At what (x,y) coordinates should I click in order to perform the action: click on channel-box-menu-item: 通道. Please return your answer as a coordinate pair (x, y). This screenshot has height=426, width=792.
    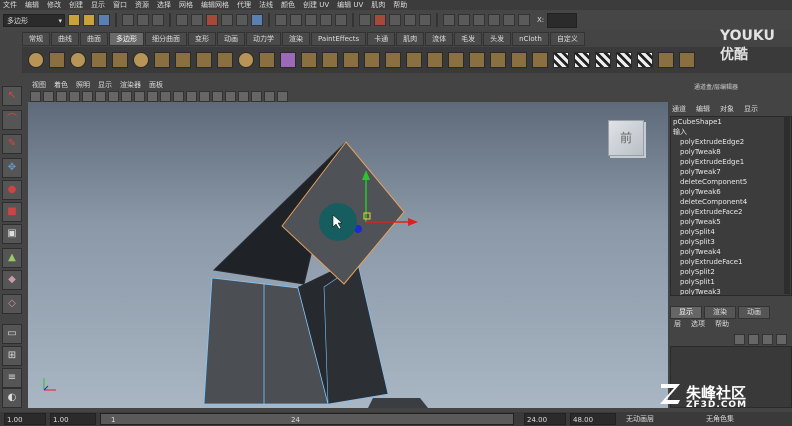
    Looking at the image, I should click on (679, 109).